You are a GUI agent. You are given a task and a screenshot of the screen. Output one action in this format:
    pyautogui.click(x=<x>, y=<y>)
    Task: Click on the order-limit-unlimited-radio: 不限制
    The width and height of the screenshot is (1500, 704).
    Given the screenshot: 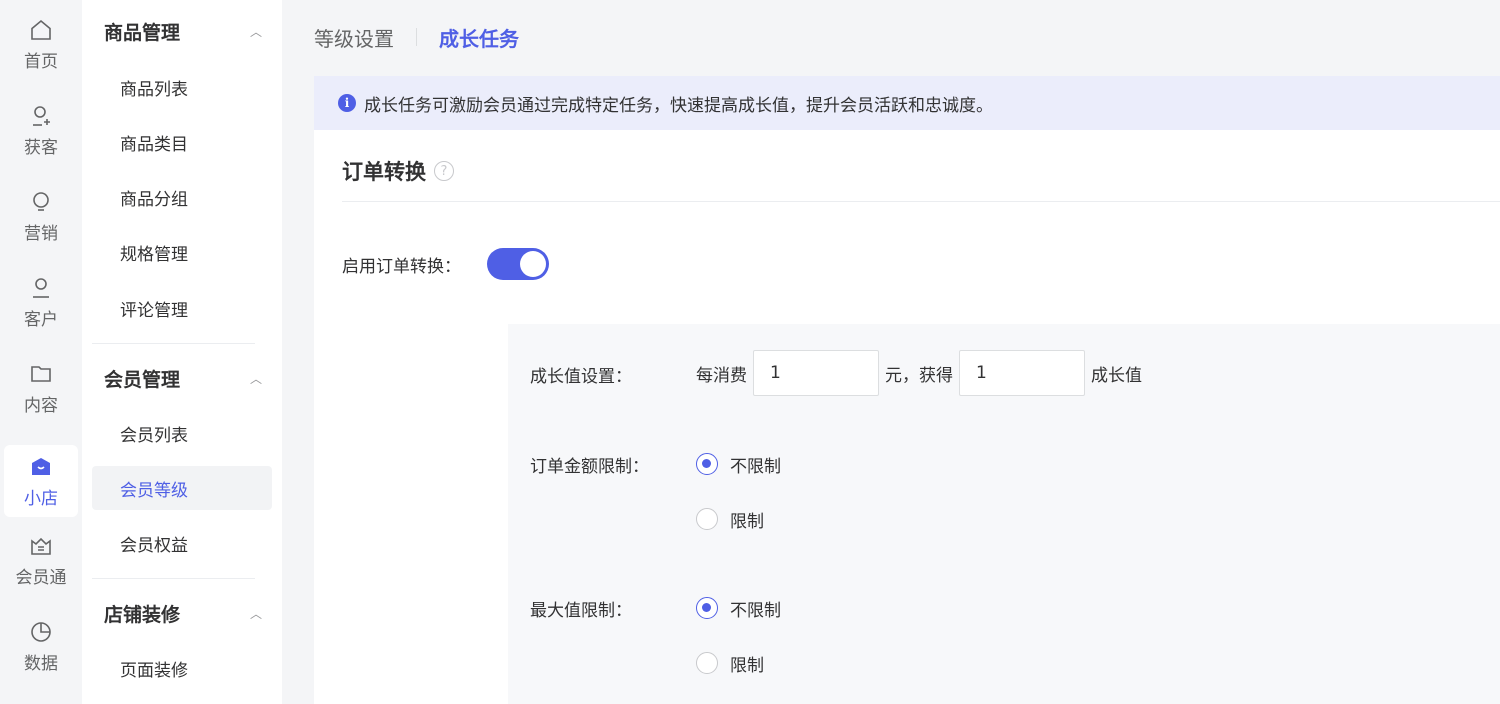 What is the action you would take?
    pyautogui.click(x=738, y=464)
    